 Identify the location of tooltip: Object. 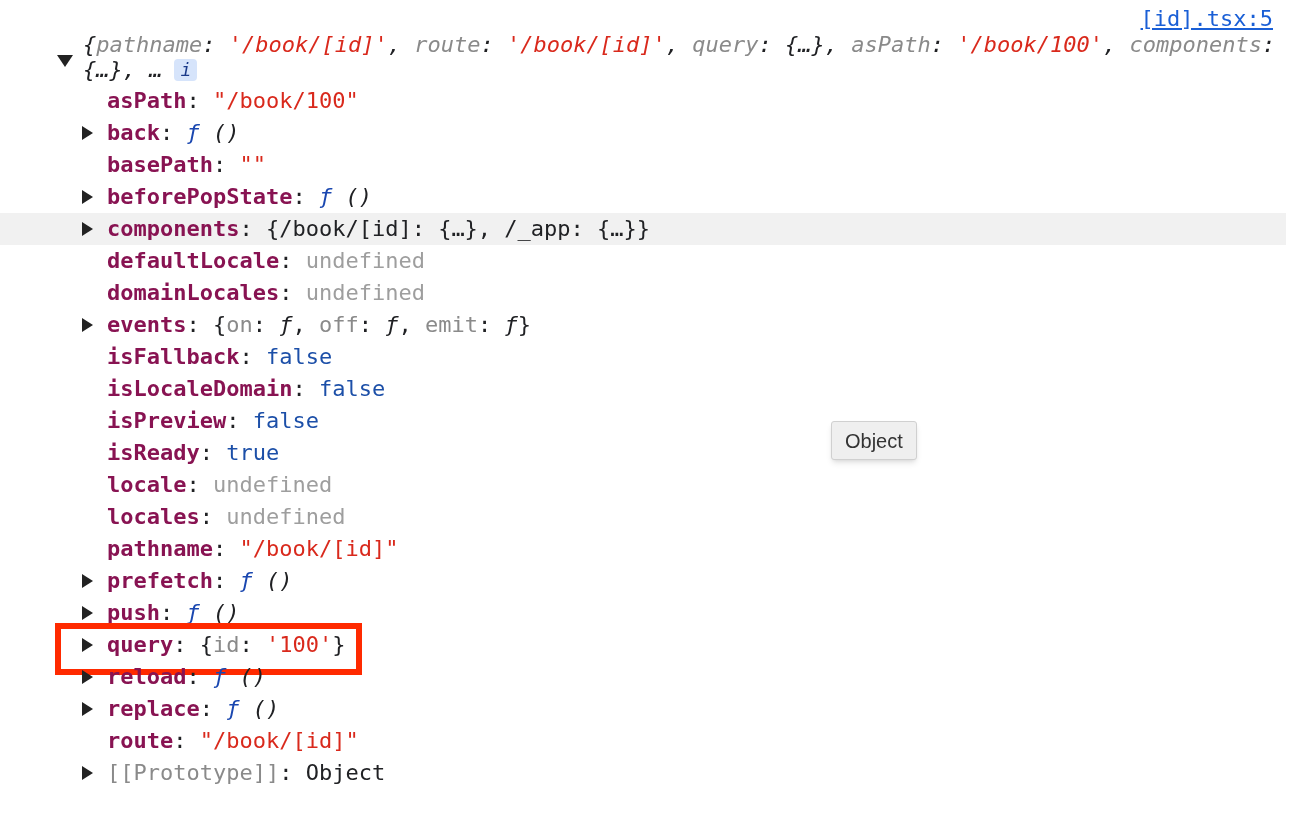
(874, 440).